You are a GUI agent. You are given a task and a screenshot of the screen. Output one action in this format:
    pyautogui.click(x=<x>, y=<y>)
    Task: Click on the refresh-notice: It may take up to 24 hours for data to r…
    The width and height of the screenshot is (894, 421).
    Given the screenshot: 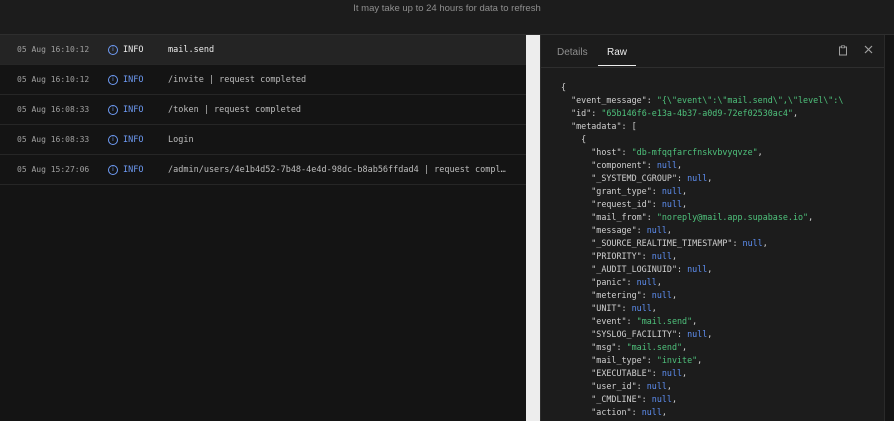 What is the action you would take?
    pyautogui.click(x=447, y=8)
    